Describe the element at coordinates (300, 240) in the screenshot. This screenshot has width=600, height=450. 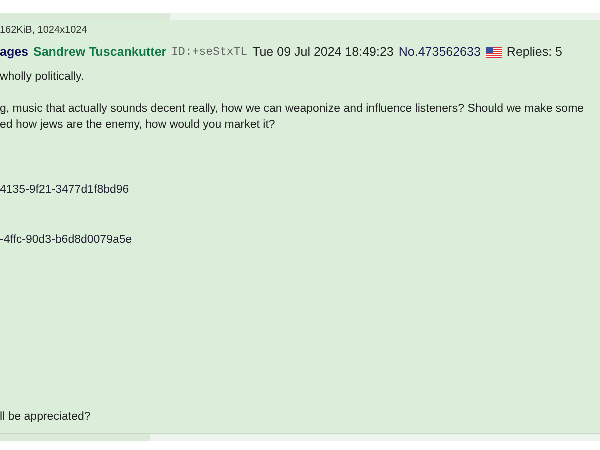
I see `post-link: -4ffc-90d3-b6d8d0079a5e` at that location.